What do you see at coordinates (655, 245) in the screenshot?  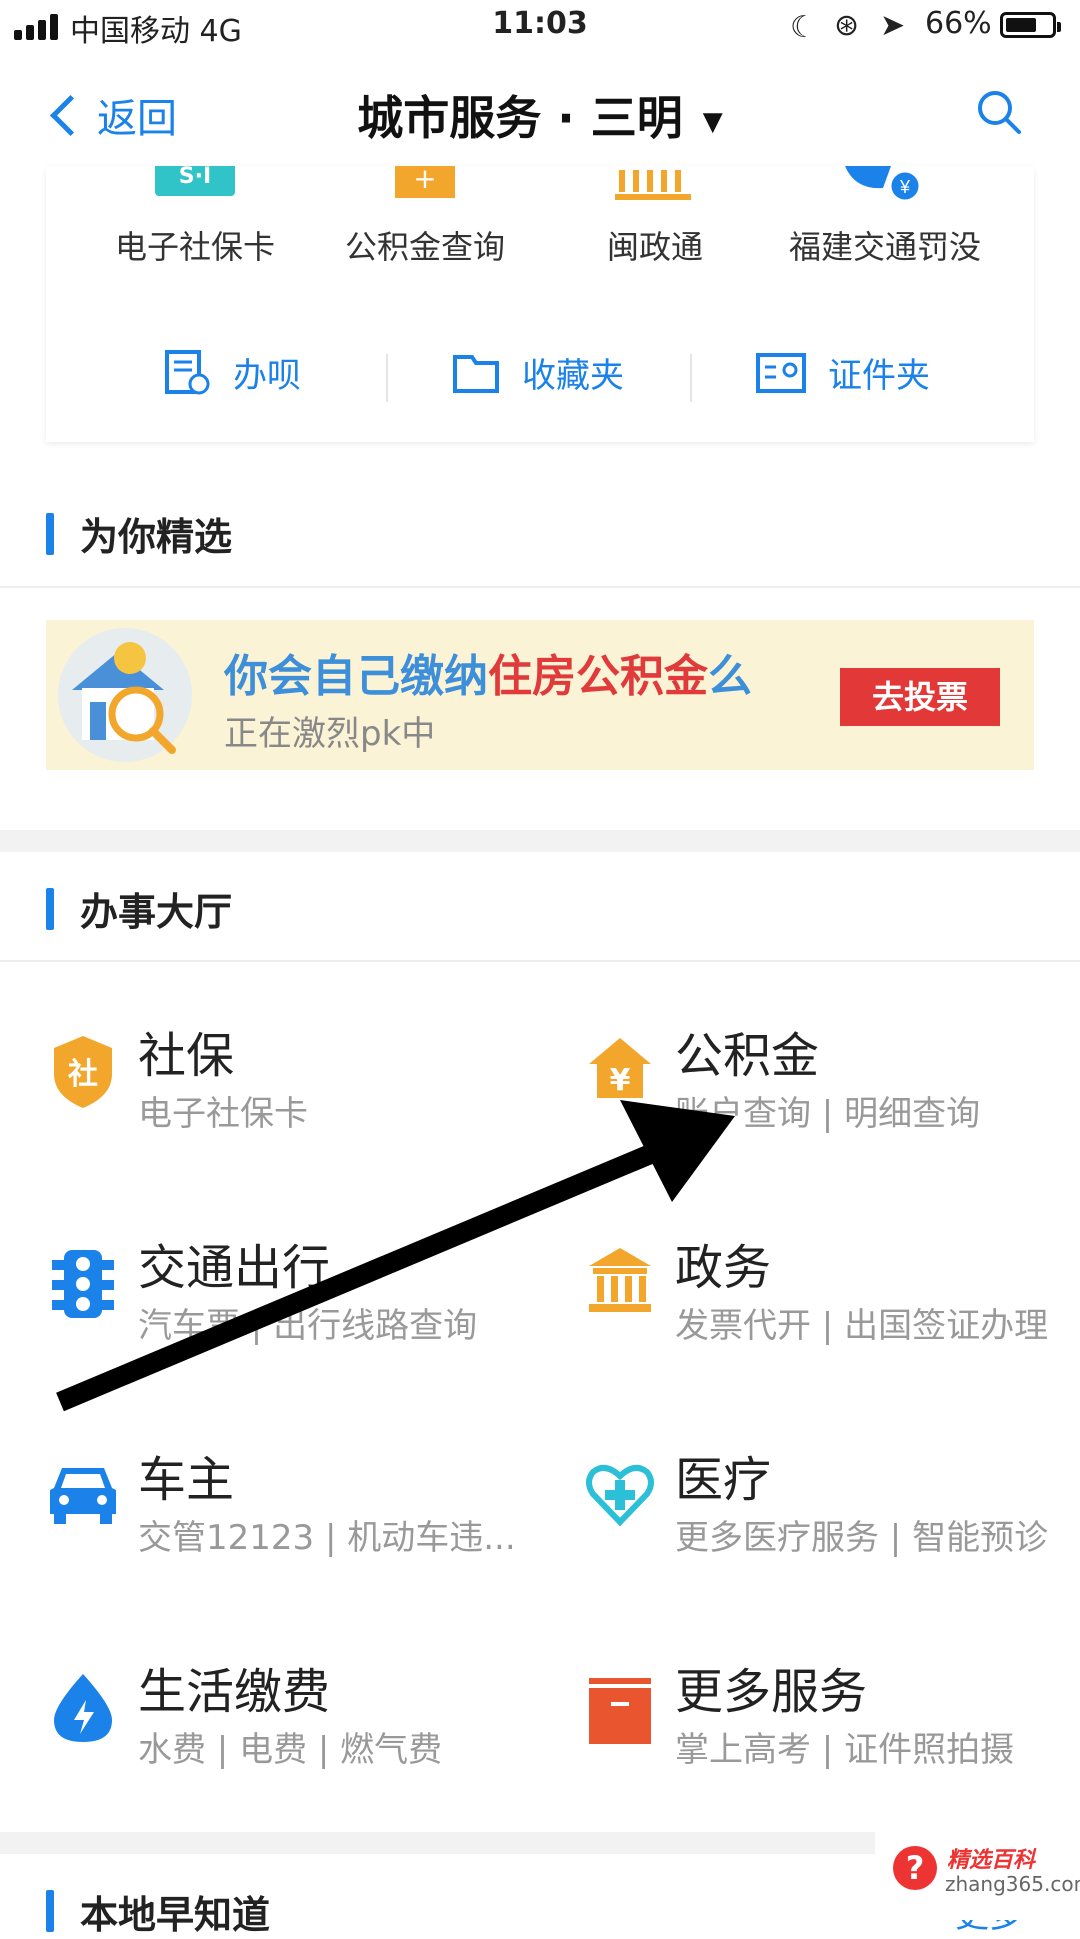 I see `top-service-label: 闽政通` at bounding box center [655, 245].